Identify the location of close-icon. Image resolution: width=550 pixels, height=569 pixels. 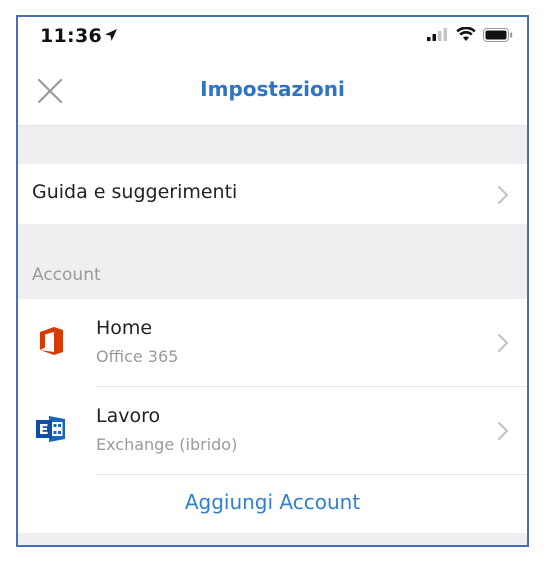
(50, 91).